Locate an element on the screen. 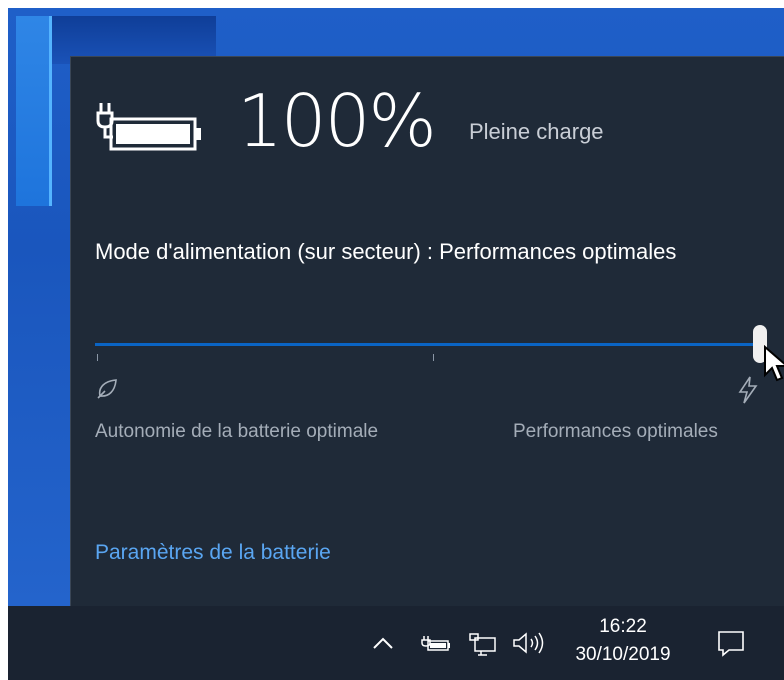 The image size is (784, 680). mouse-cursor-icon is located at coordinates (774, 363).